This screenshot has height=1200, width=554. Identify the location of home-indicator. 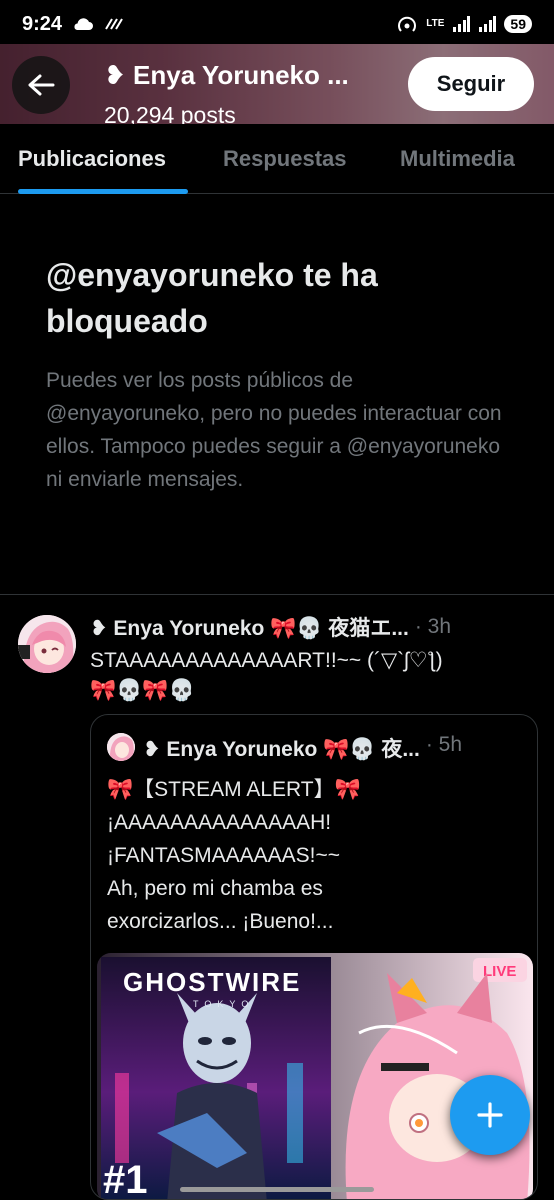
(277, 1189).